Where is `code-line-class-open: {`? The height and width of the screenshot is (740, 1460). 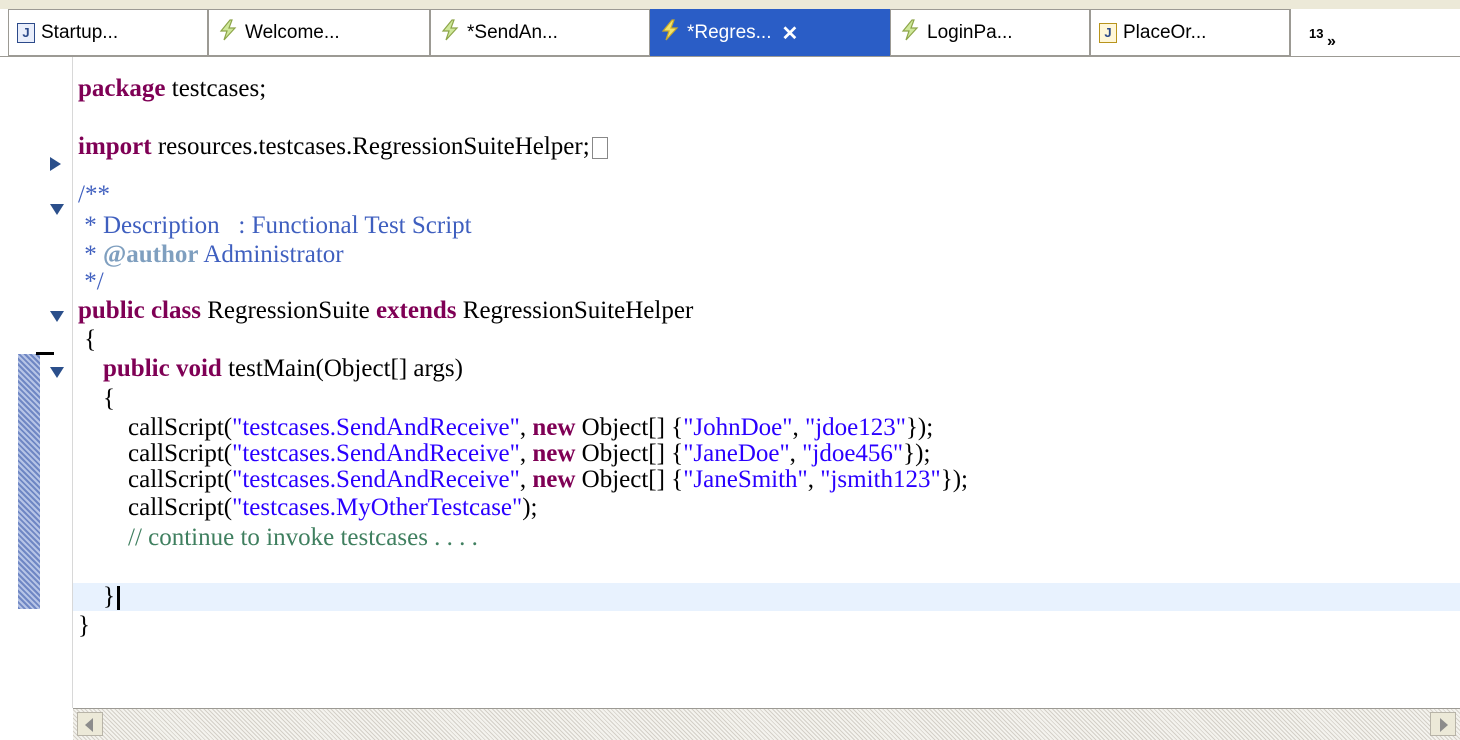 code-line-class-open: { is located at coordinates (87, 339).